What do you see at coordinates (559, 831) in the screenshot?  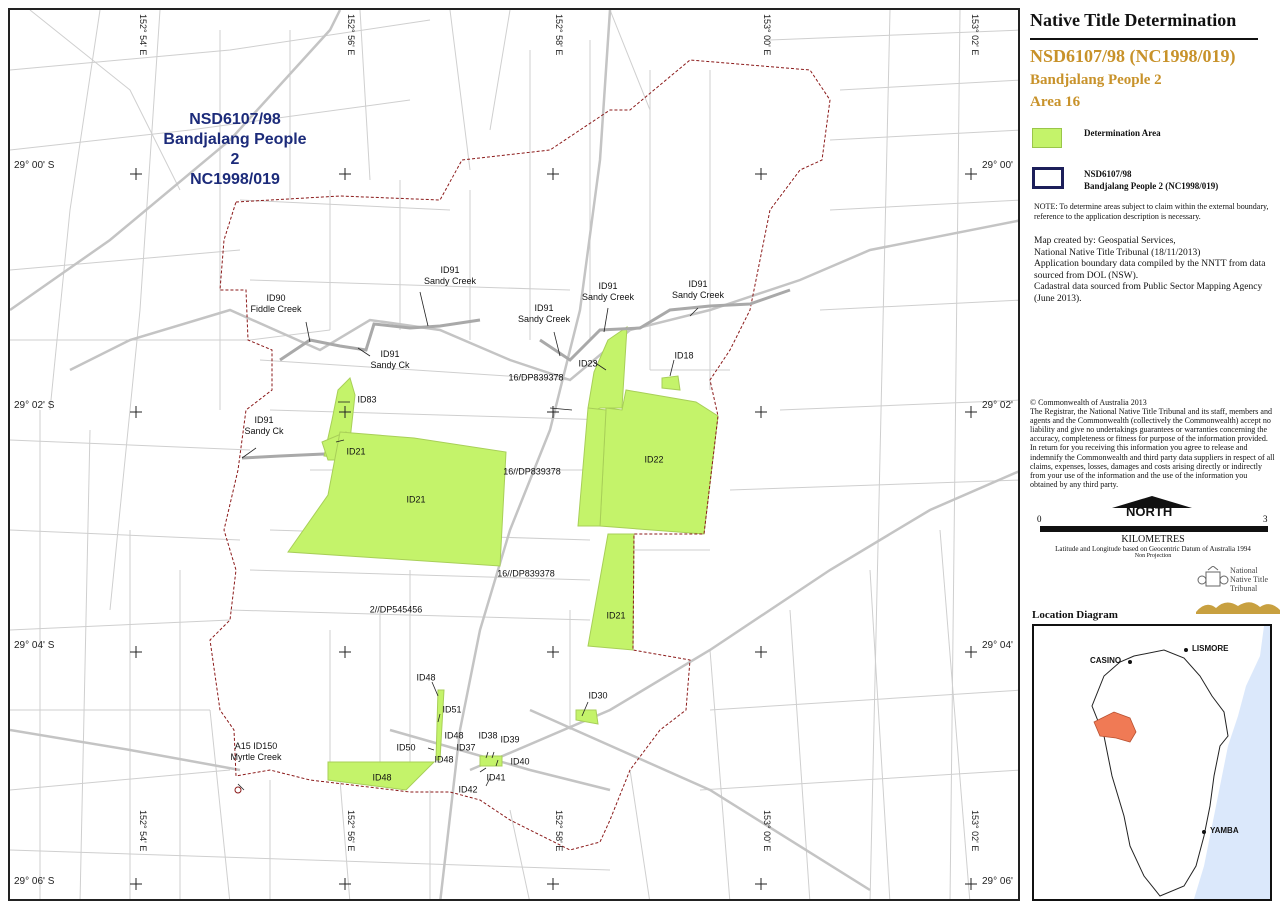 I see `lon-label-bottom: 152° 58' E` at bounding box center [559, 831].